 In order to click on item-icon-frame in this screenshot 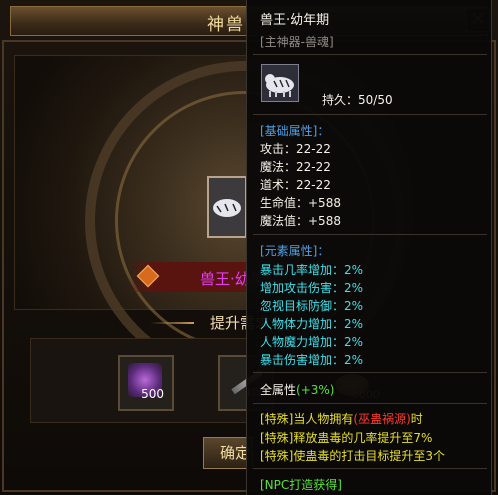, I will do `click(280, 83)`.